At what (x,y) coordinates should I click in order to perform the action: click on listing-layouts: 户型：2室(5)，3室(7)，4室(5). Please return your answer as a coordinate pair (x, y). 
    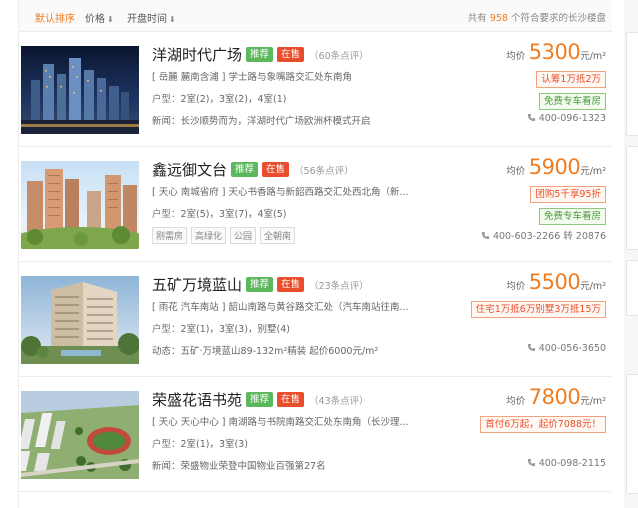
    Looking at the image, I should click on (219, 213).